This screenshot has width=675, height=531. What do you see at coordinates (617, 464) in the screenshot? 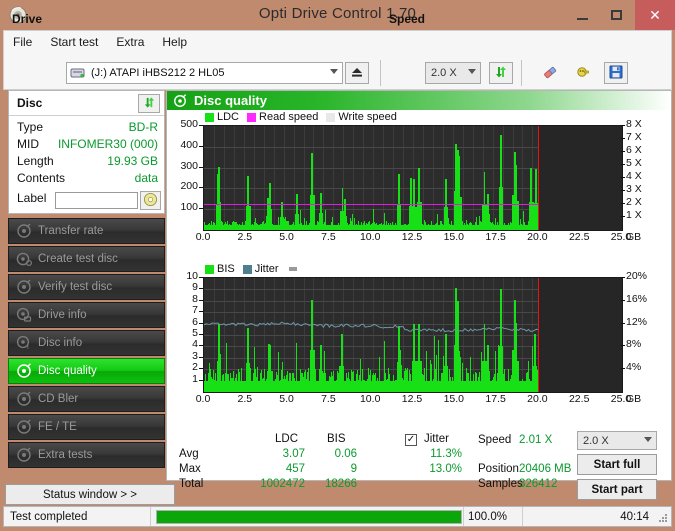
I see `start-full-button: Start full` at bounding box center [617, 464].